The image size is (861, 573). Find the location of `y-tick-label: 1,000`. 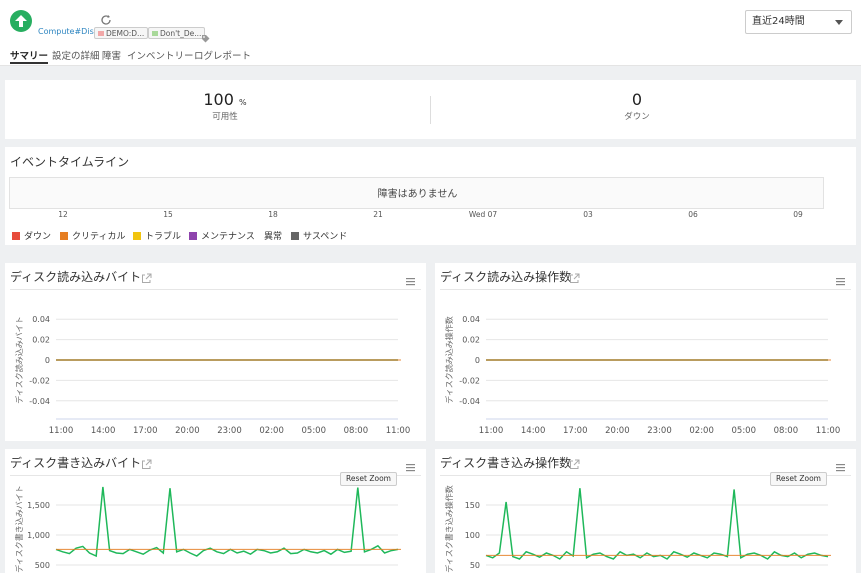

y-tick-label: 1,000 is located at coordinates (38, 535).